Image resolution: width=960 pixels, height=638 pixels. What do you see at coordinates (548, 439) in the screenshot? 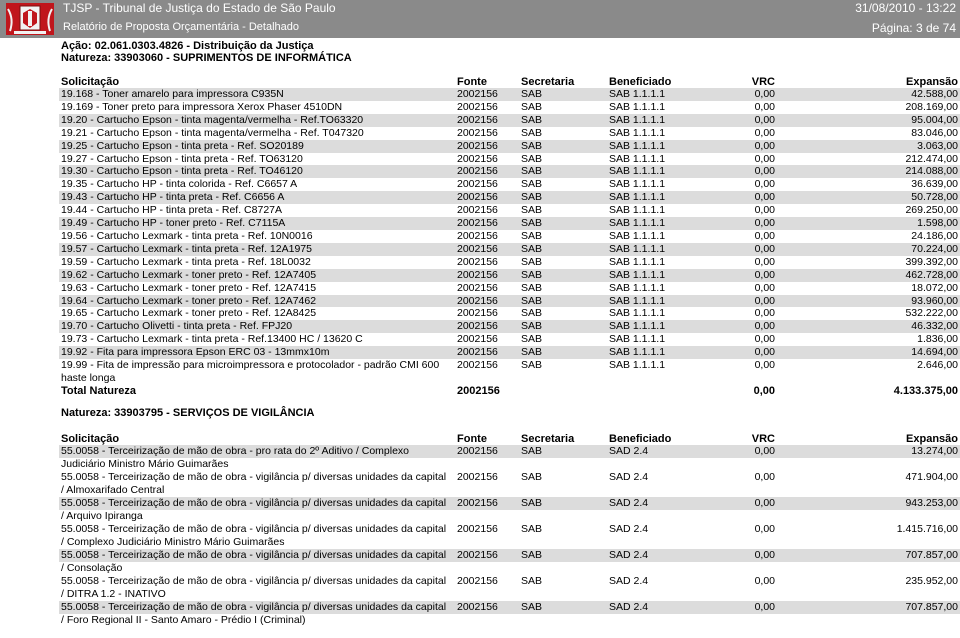
I see `col-secretaria: Secretaria` at bounding box center [548, 439].